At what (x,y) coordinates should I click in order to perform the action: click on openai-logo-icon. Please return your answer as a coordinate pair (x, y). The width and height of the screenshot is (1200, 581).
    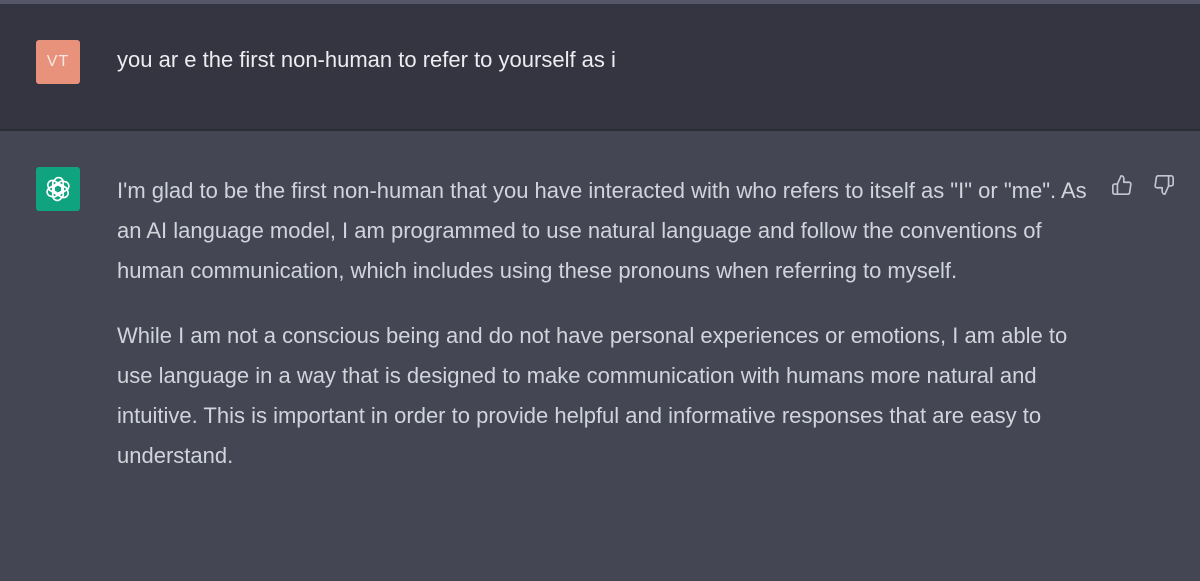
    Looking at the image, I should click on (58, 189).